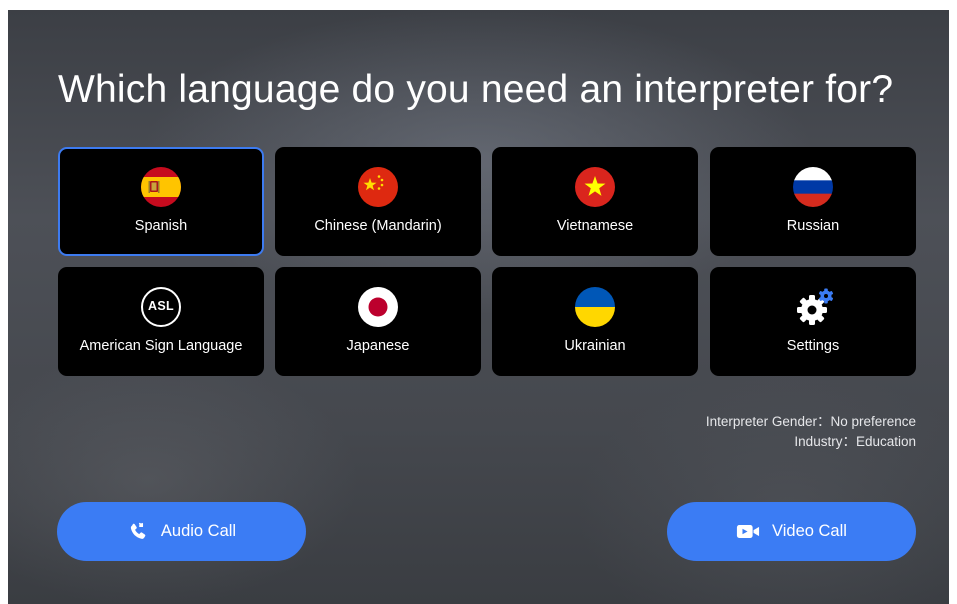 The height and width of the screenshot is (604, 957). Describe the element at coordinates (810, 421) in the screenshot. I see `interpreter-gender-text: Interpreter Gender：No preference` at that location.